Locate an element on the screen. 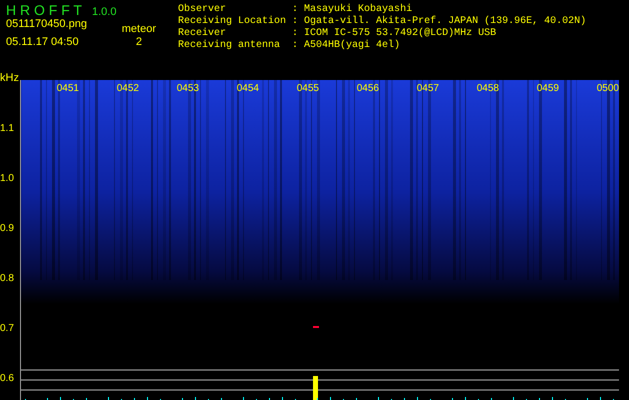  info-value: A504HB(yagi 4el) is located at coordinates (353, 46).